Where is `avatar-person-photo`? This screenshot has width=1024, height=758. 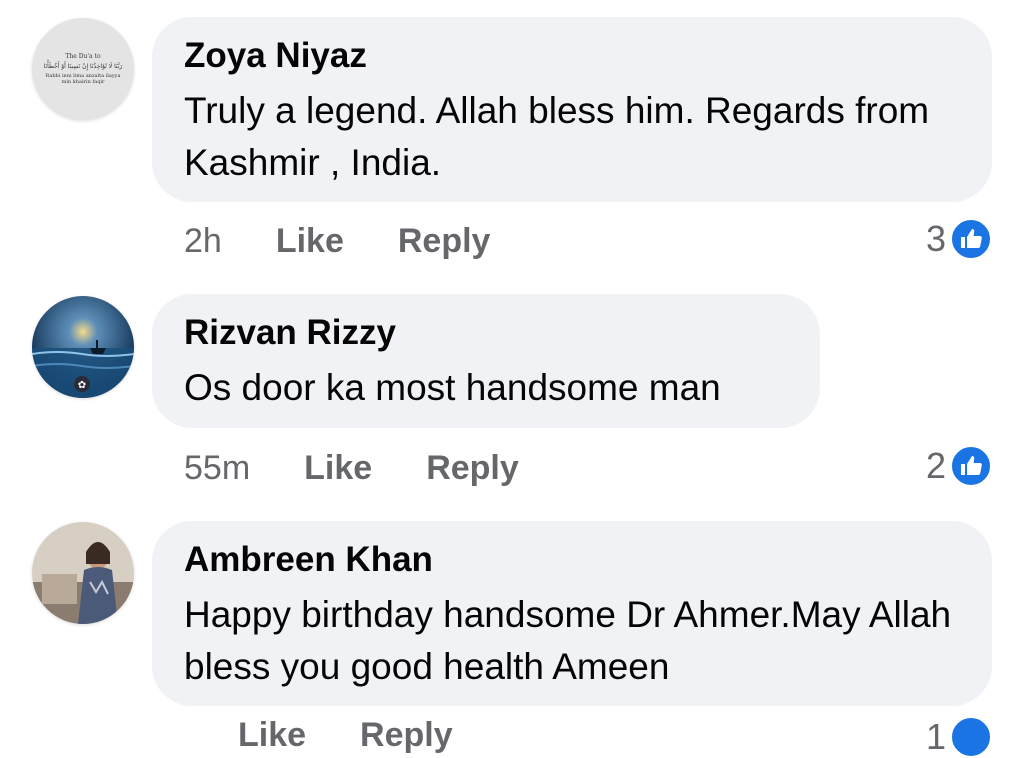 avatar-person-photo is located at coordinates (83, 573).